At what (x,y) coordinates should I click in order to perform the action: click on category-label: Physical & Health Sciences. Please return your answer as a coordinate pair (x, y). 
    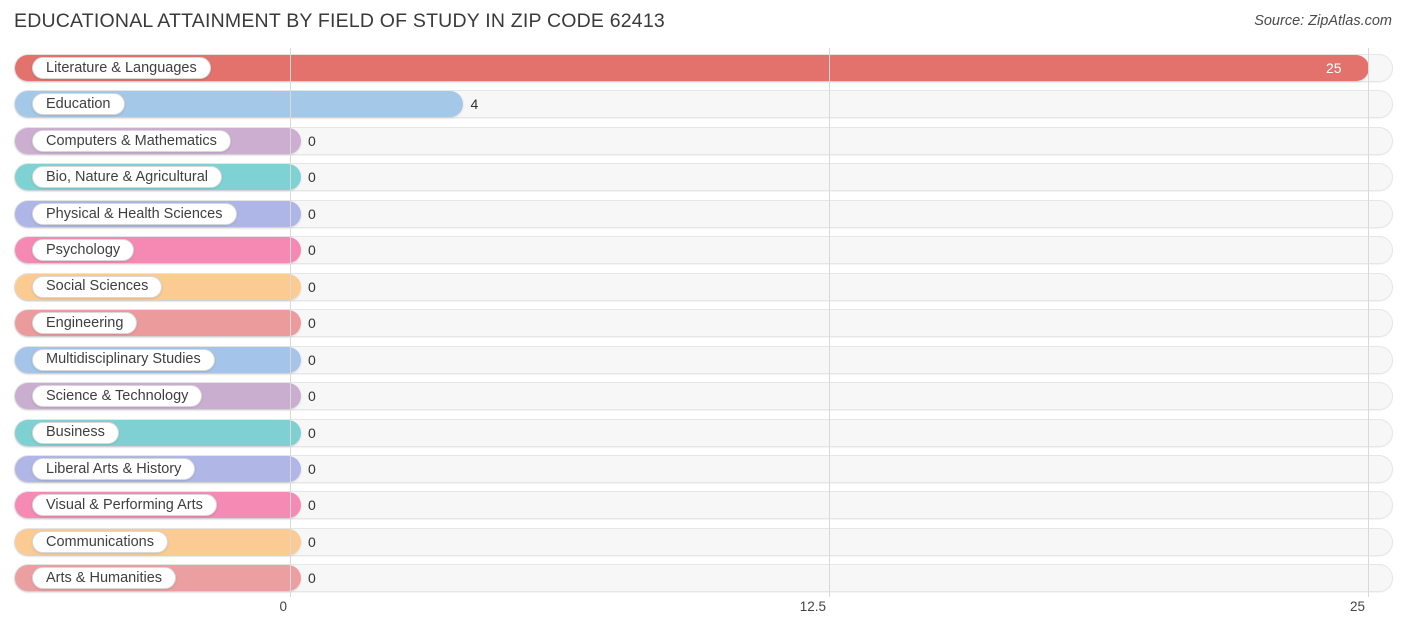
    Looking at the image, I should click on (134, 213).